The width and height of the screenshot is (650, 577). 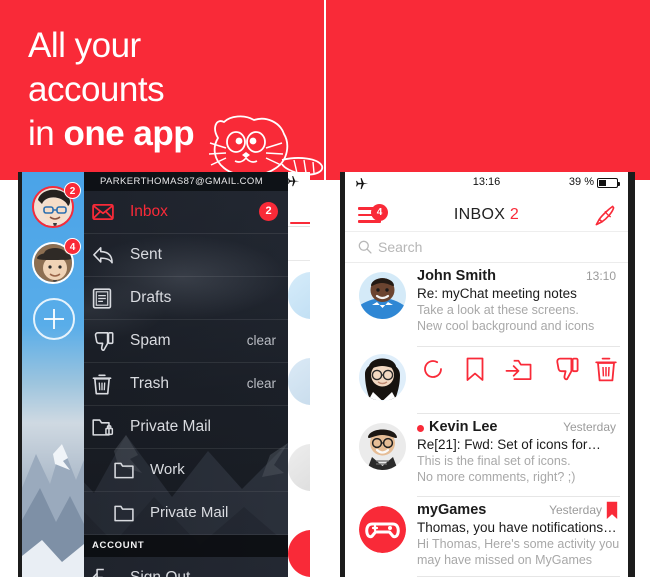 I want to click on headline-left-line3: in one app, so click(x=111, y=134).